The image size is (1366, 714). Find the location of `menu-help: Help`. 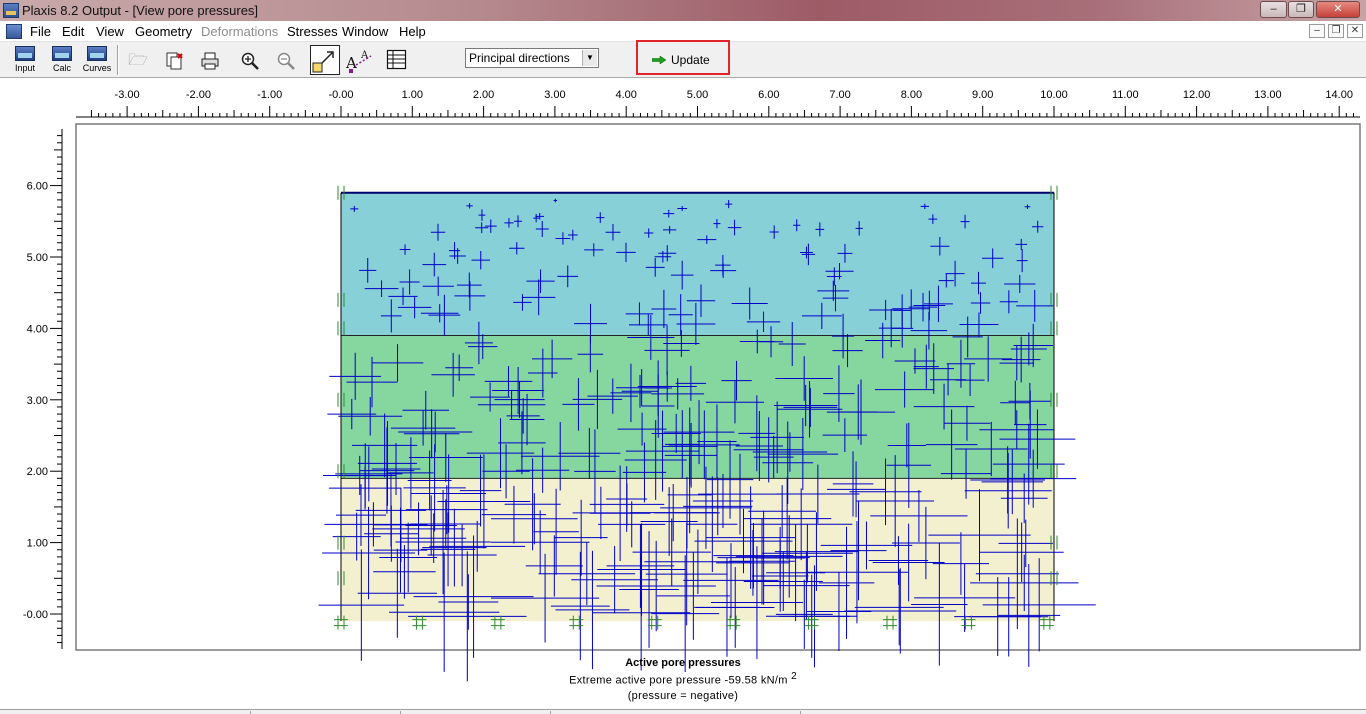

menu-help: Help is located at coordinates (412, 31).